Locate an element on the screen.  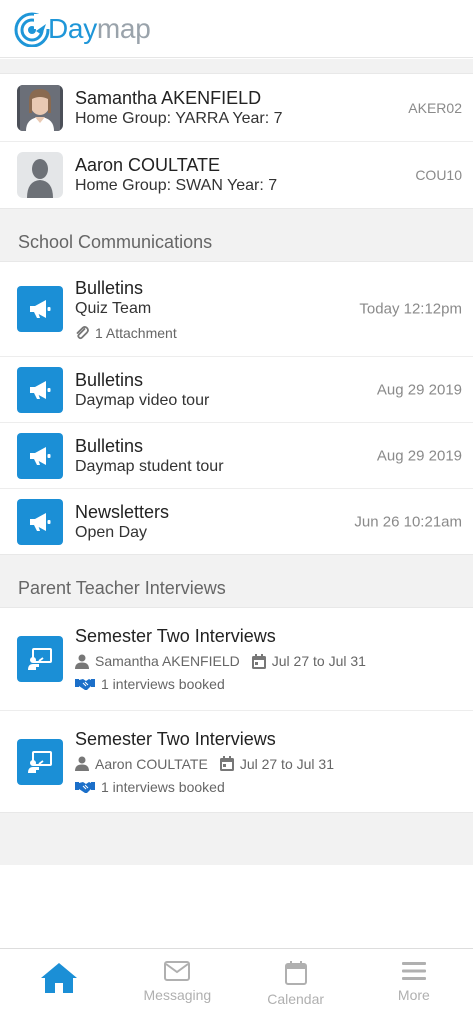
communication-item: Bulletins Daymap video tour Aug 29 2019 is located at coordinates (236, 389).